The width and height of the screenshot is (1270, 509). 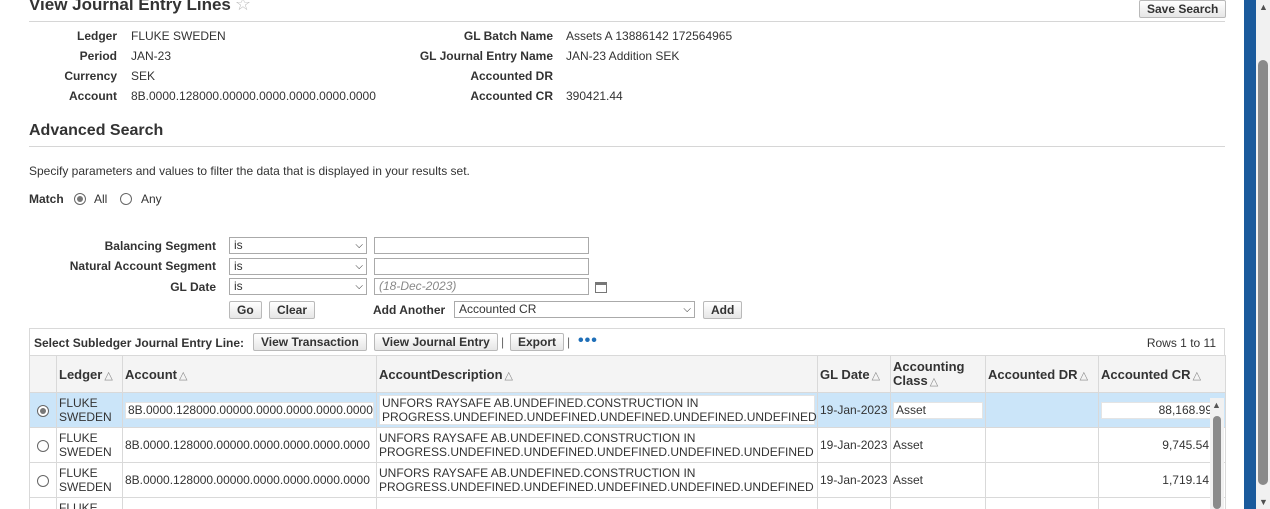 I want to click on ledger-column-header: Ledger △, so click(x=89, y=374).